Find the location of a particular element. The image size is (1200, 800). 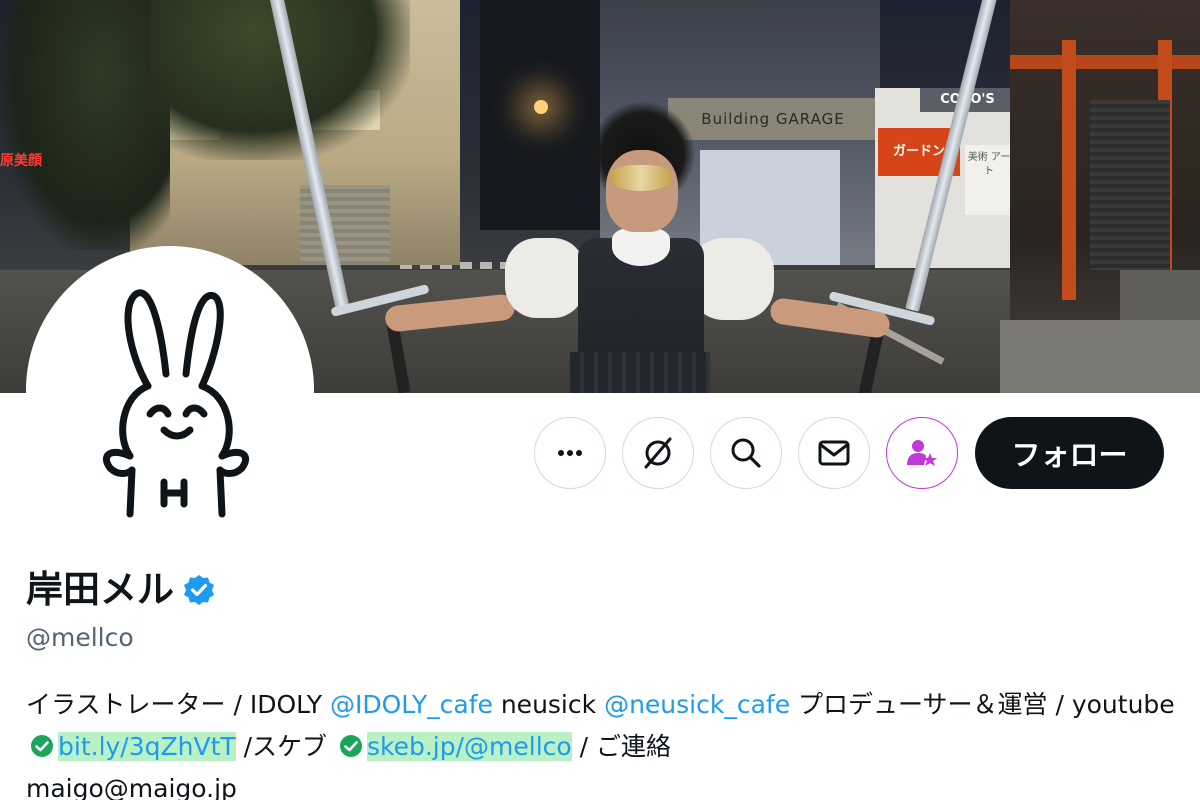

banner-dark-building is located at coordinates (540, 115).